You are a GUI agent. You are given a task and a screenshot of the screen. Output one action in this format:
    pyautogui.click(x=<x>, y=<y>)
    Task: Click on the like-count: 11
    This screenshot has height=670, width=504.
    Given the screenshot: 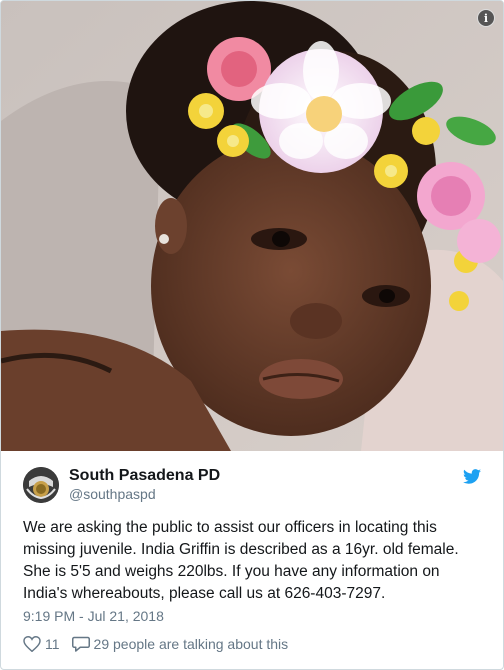 What is the action you would take?
    pyautogui.click(x=52, y=643)
    